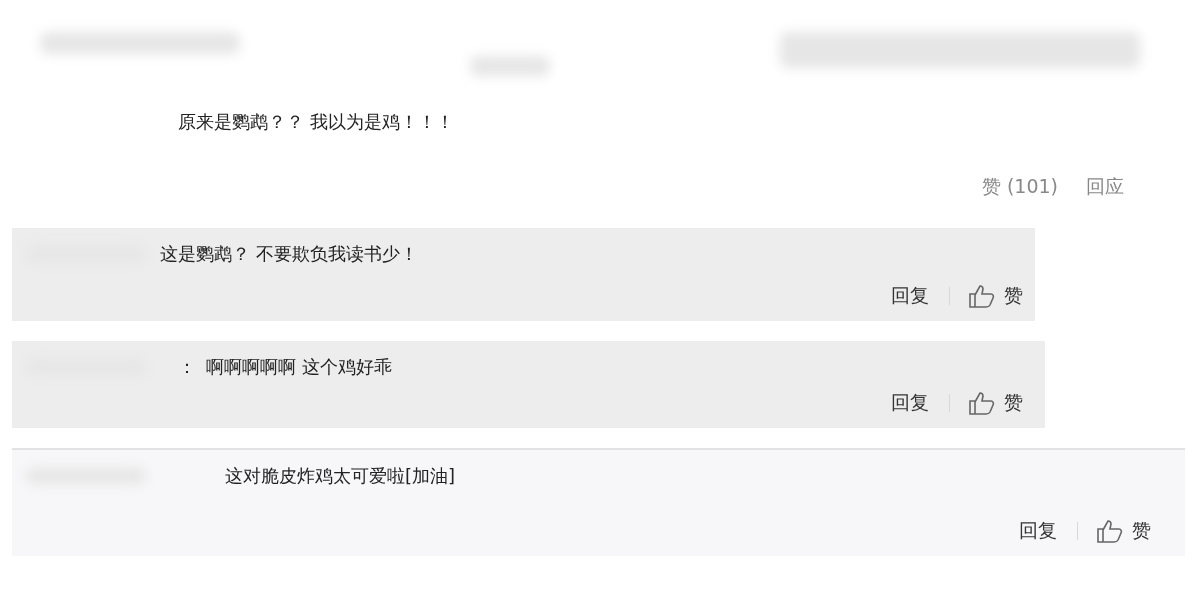 Image resolution: width=1196 pixels, height=590 pixels. What do you see at coordinates (1019, 187) in the screenshot?
I see `like-count-button: 赞 (101)` at bounding box center [1019, 187].